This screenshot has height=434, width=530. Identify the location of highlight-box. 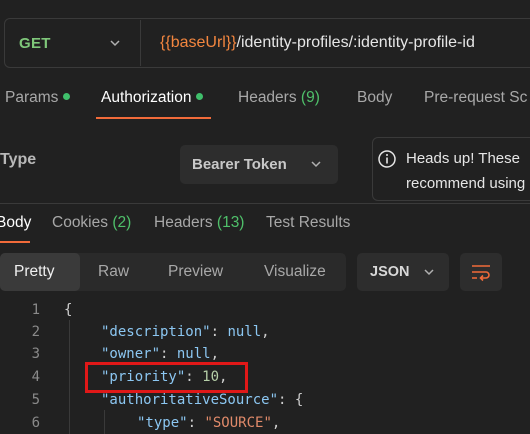
(166, 377).